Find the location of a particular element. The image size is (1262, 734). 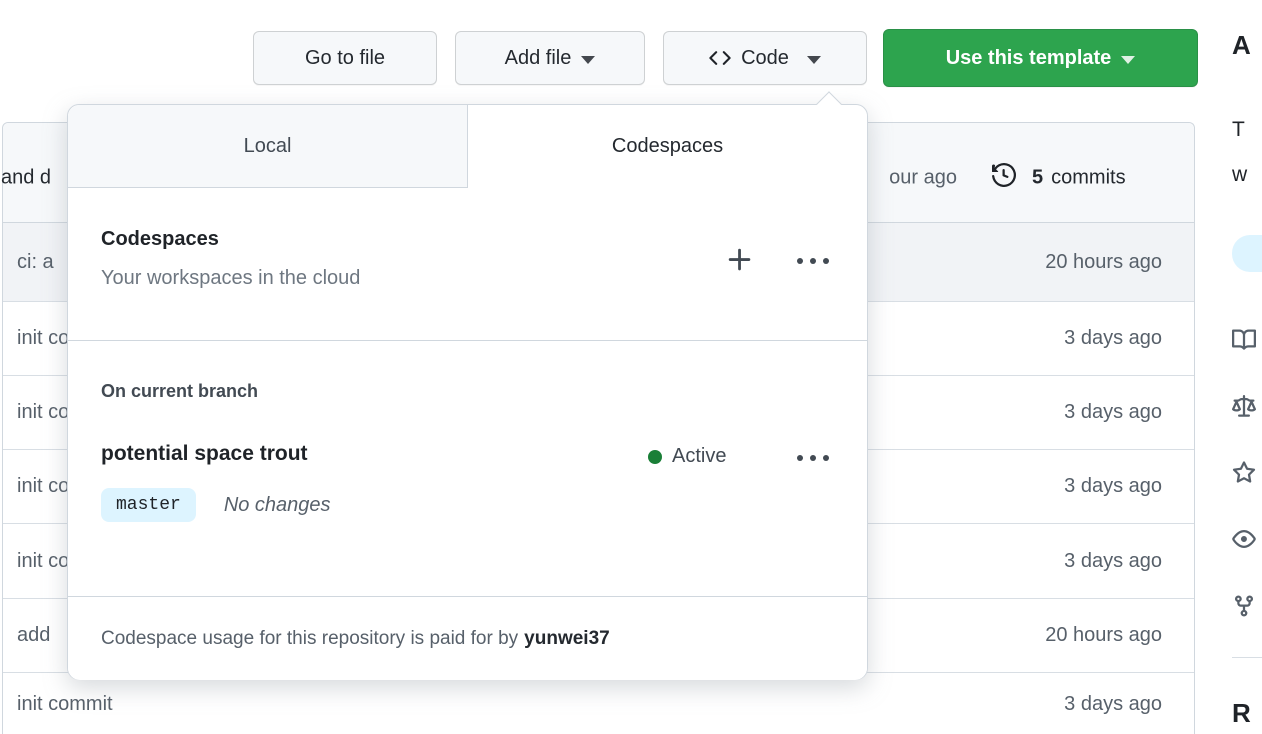

repo-sidebar: A T w R is located at coordinates (1247, 367).